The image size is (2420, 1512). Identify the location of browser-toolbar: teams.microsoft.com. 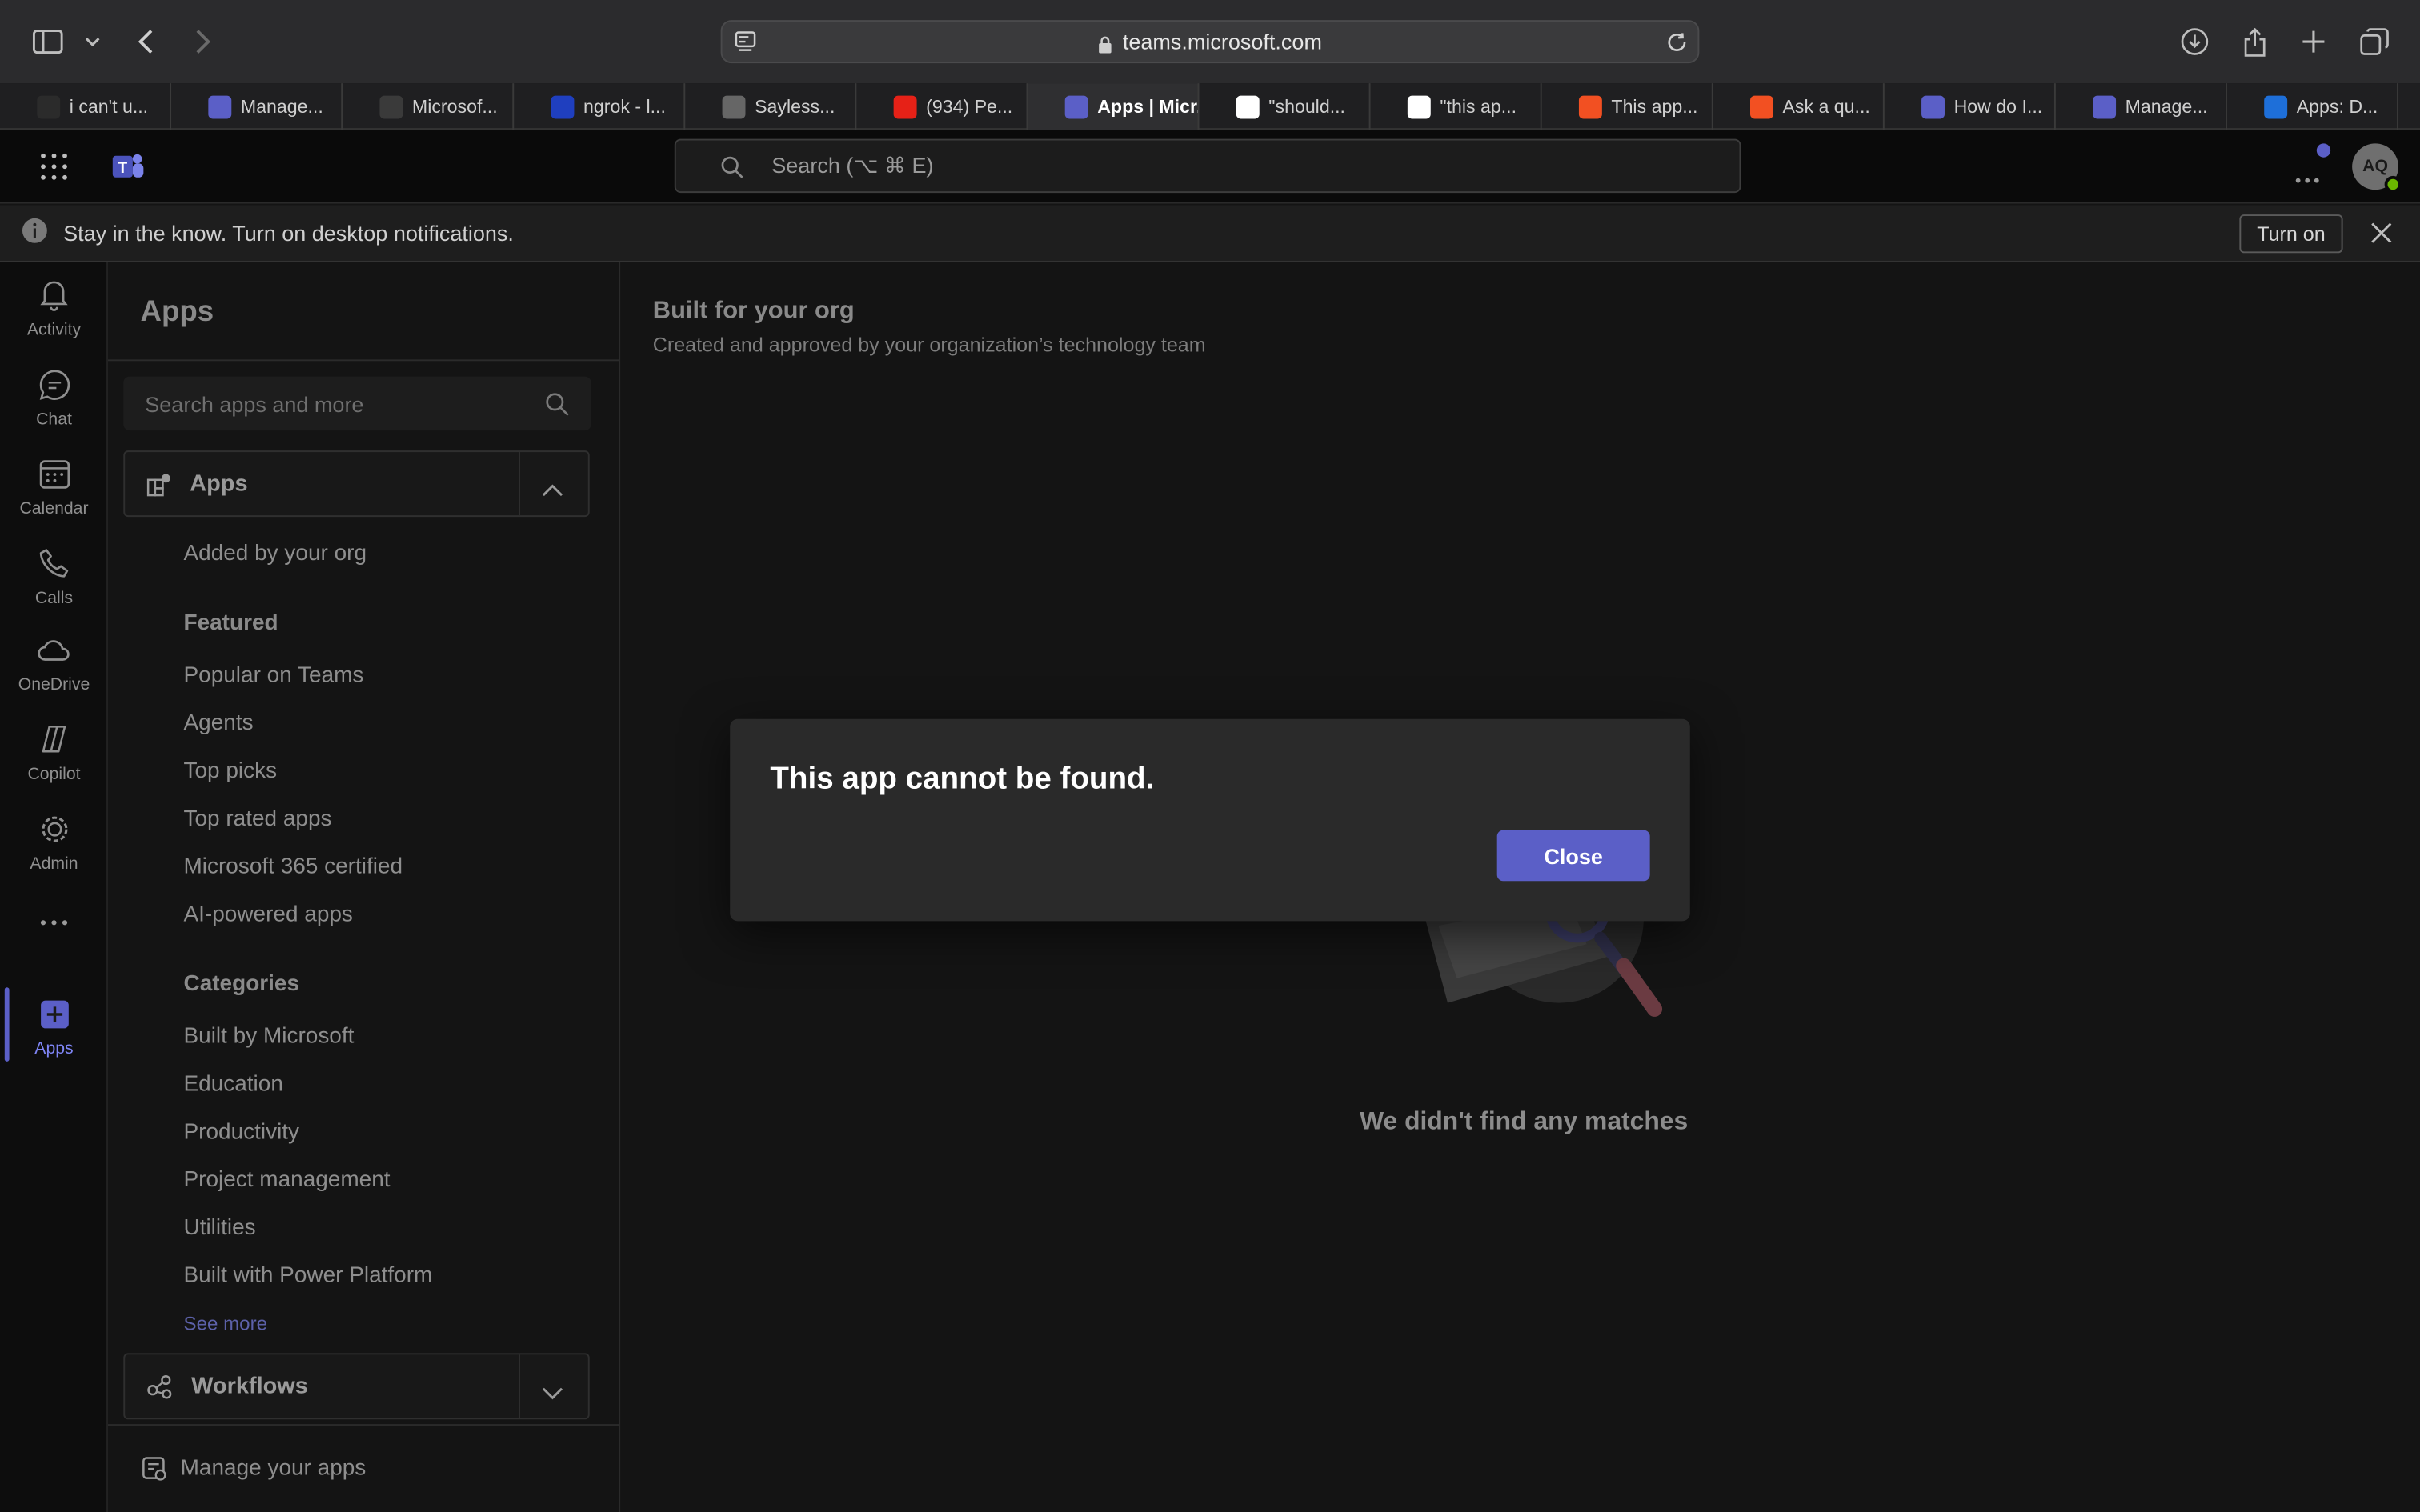
(1210, 42).